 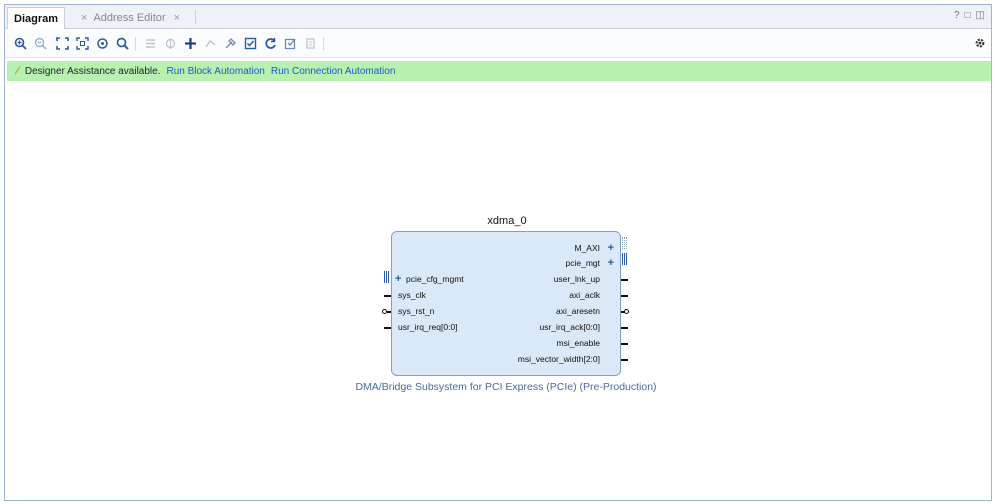 What do you see at coordinates (498, 44) in the screenshot?
I see `diagram-toolbar` at bounding box center [498, 44].